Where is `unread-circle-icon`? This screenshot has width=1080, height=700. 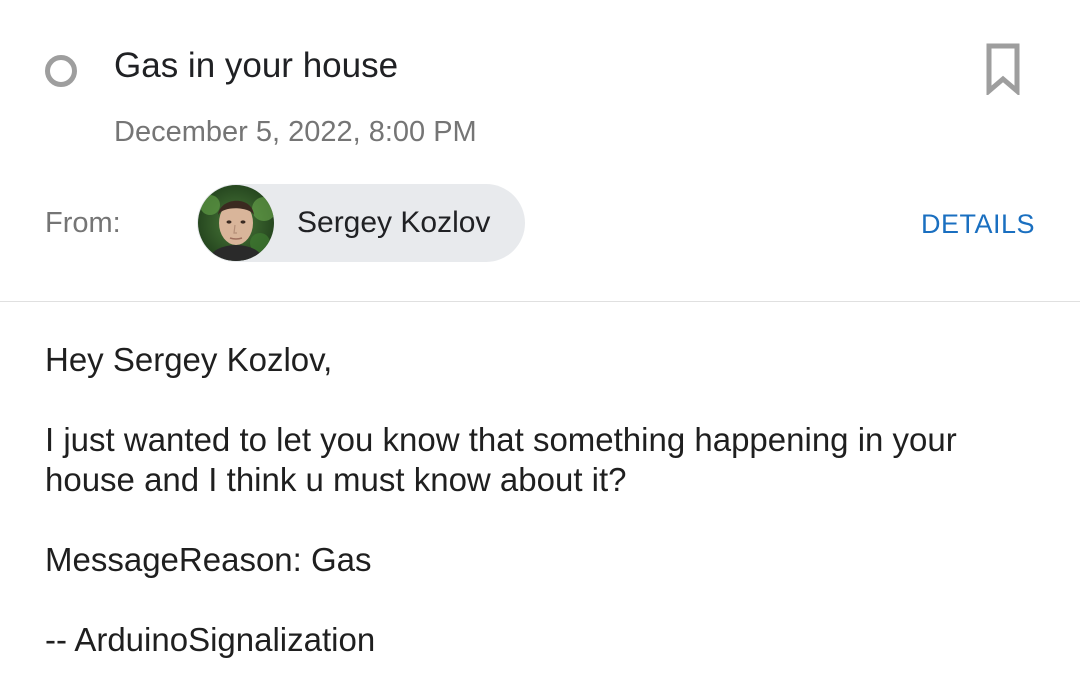 unread-circle-icon is located at coordinates (61, 71).